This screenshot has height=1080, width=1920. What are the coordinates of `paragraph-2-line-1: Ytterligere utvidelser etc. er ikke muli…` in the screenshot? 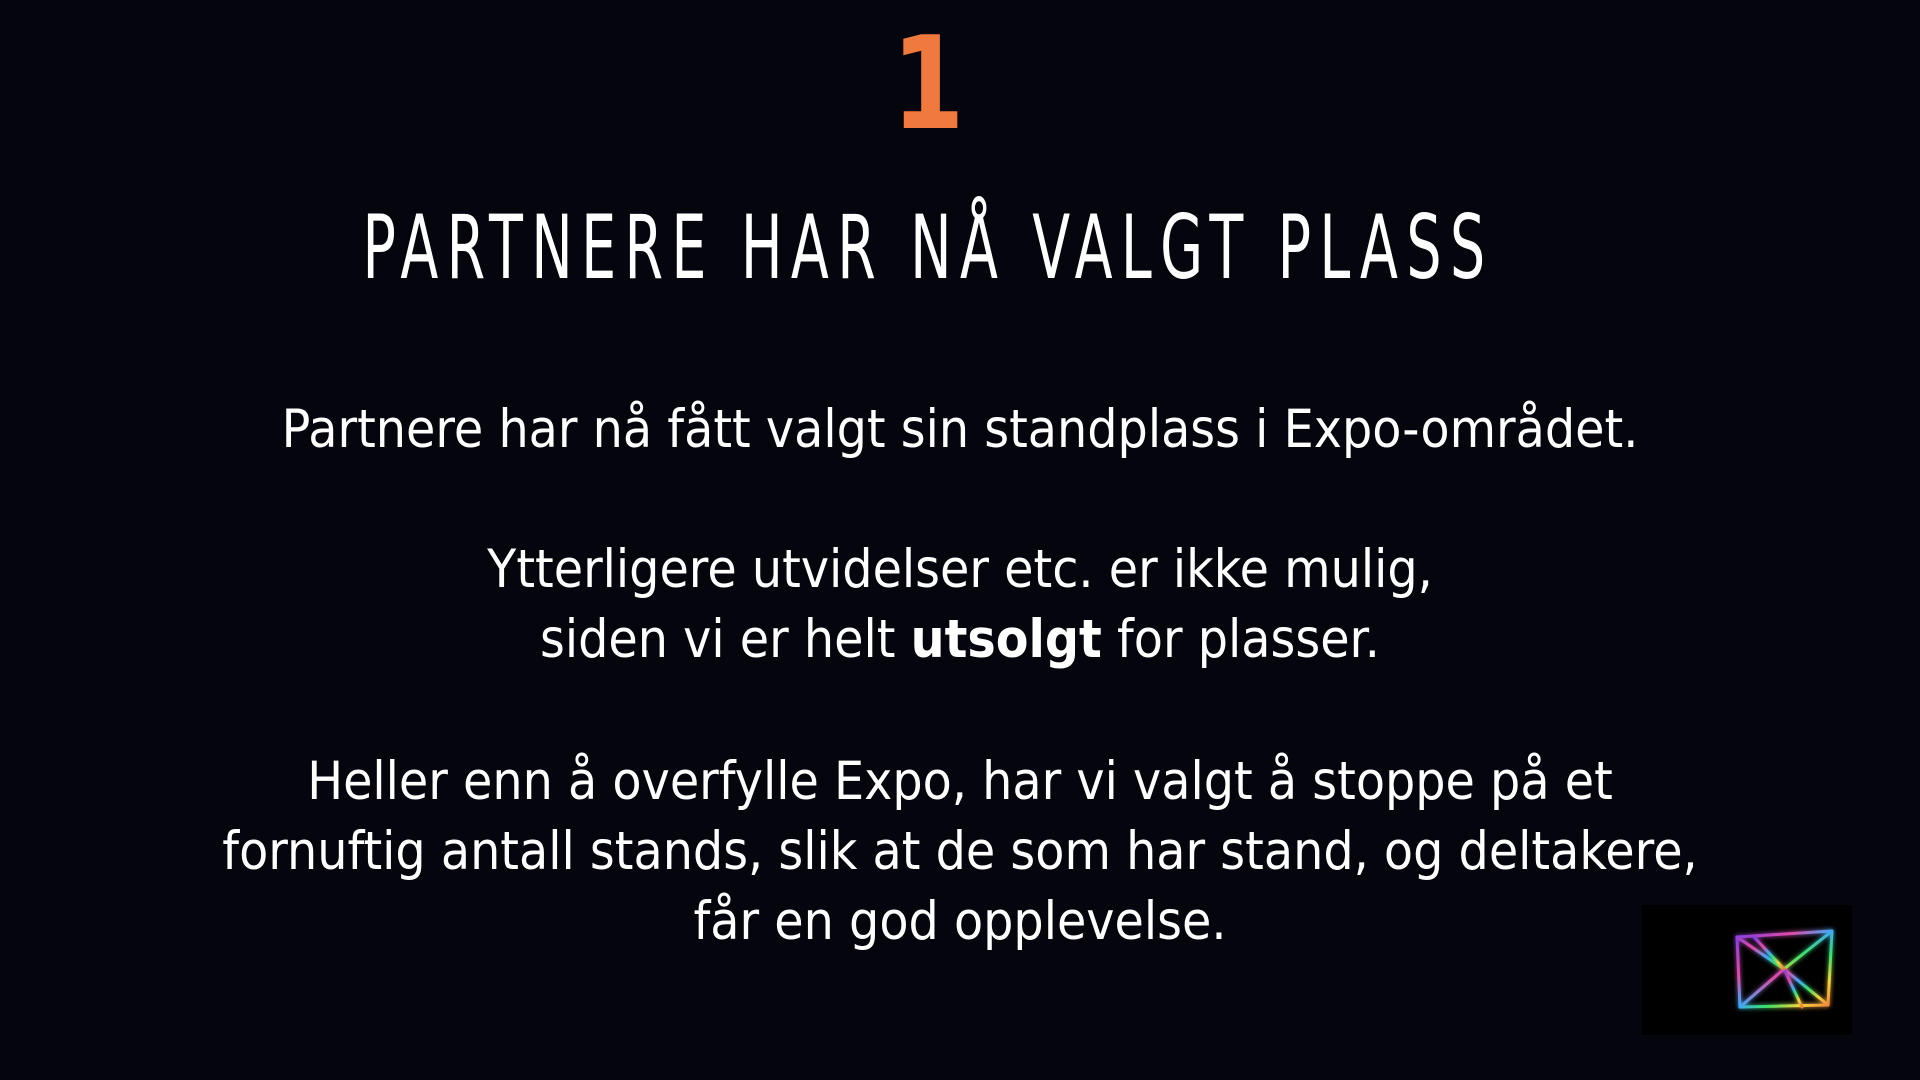 It's located at (960, 569).